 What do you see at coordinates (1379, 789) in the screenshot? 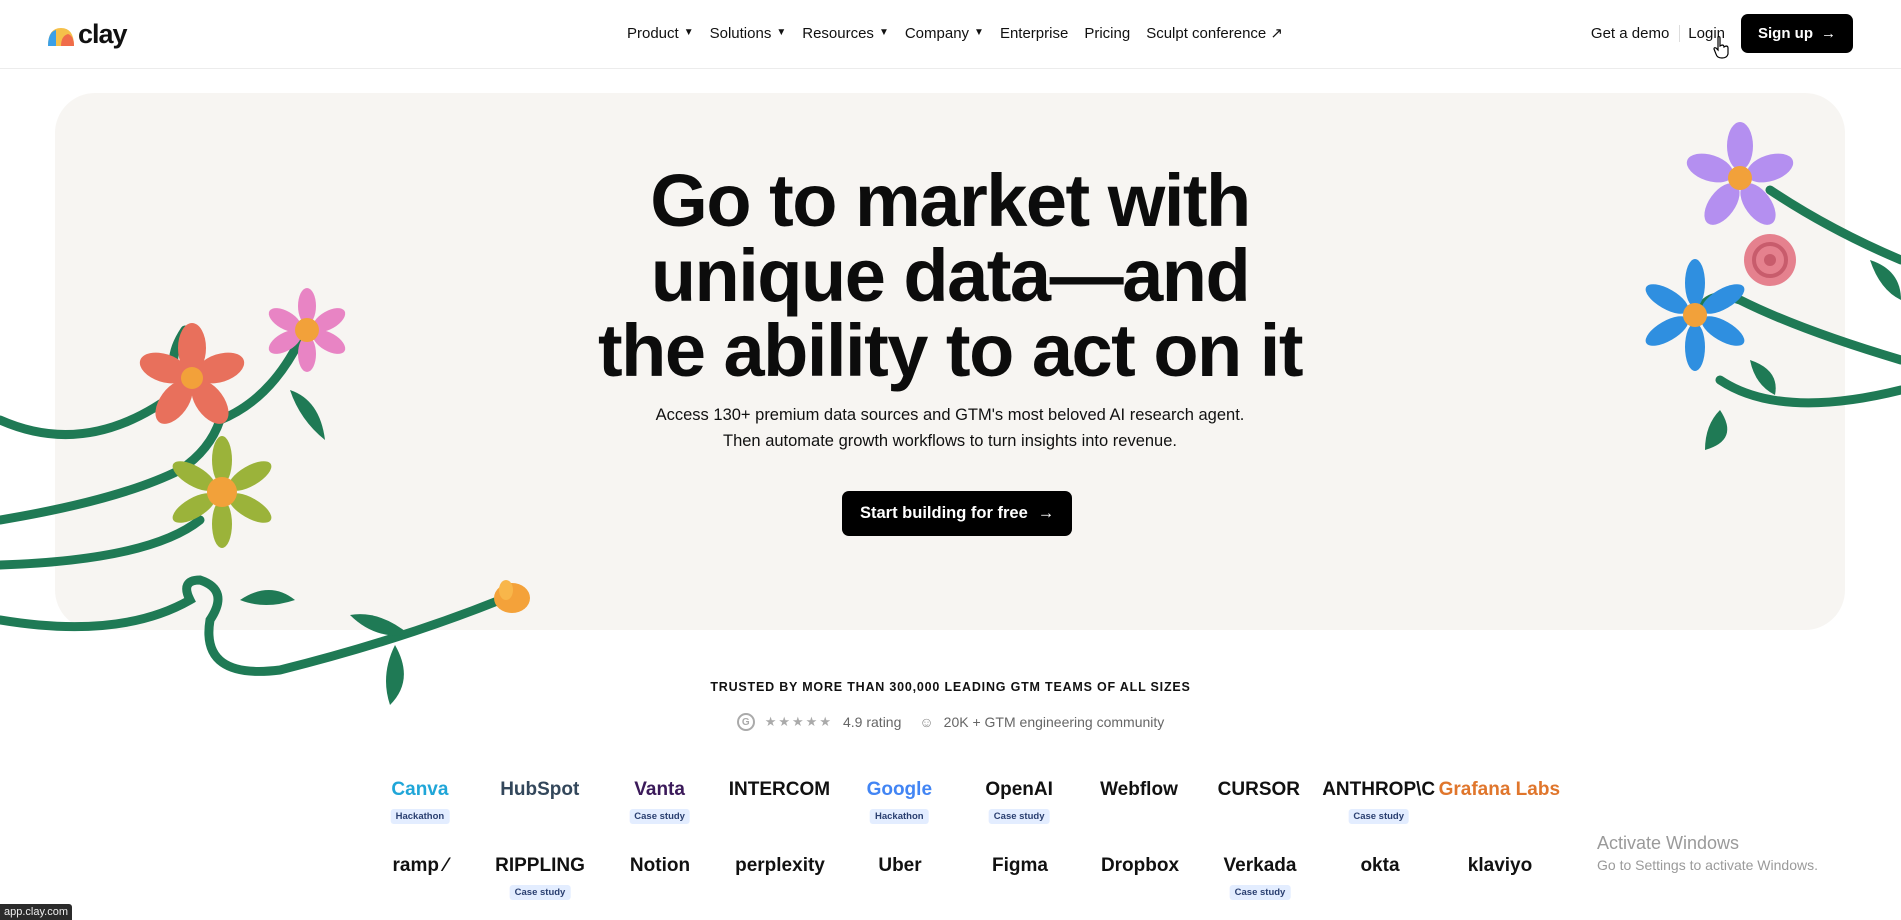
I see `customer-logo-name: ANTHROP\C` at bounding box center [1379, 789].